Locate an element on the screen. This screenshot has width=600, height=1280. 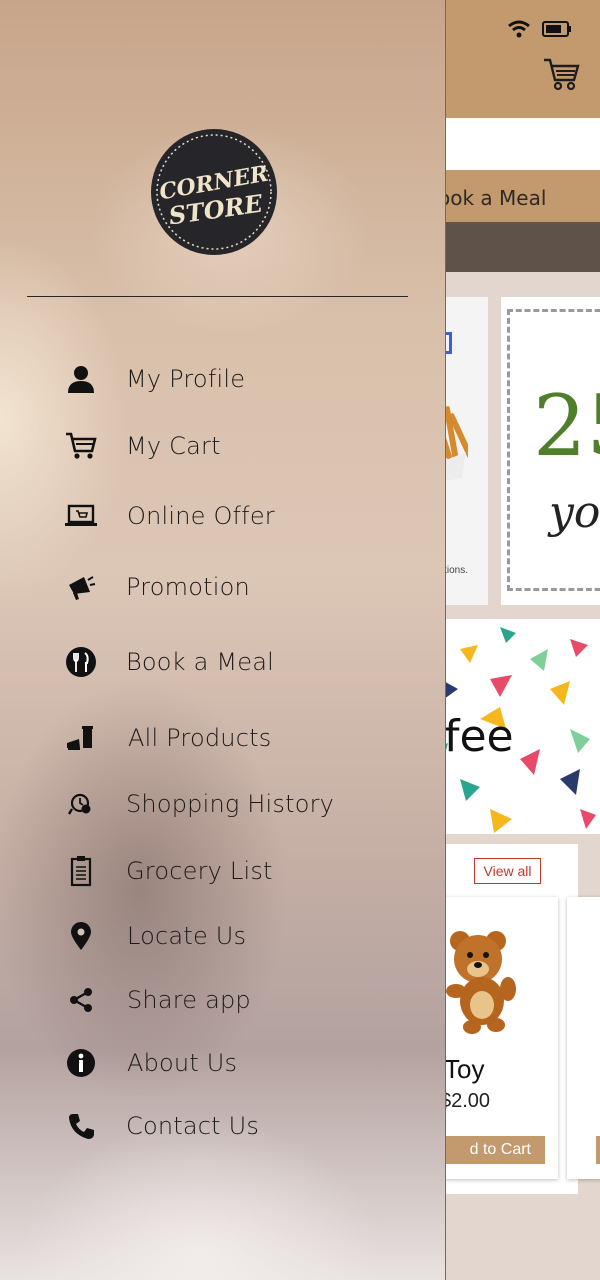
menu-item-all-products: All Products is located at coordinates (223, 738).